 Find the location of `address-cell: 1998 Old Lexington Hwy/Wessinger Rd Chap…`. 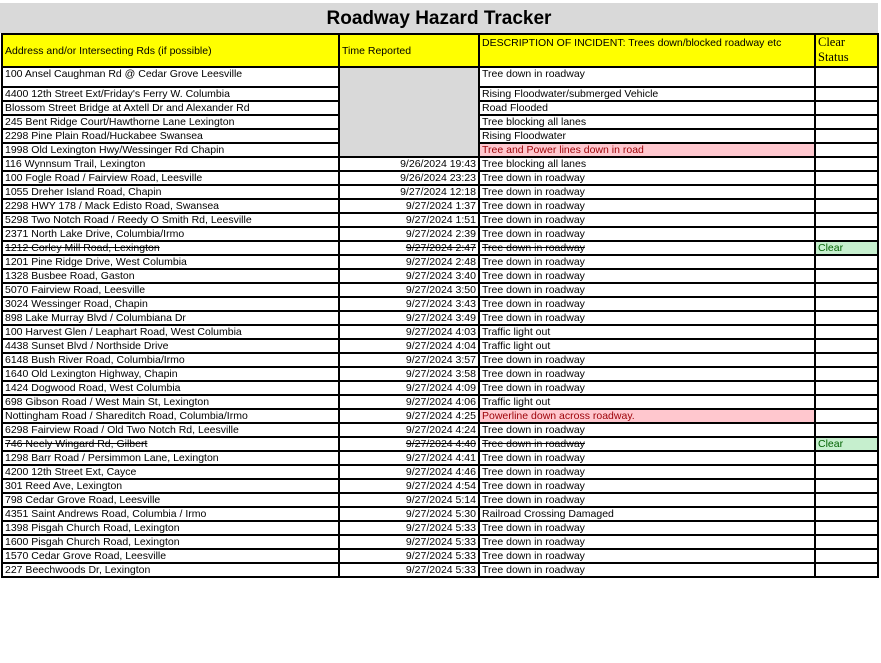

address-cell: 1998 Old Lexington Hwy/Wessinger Rd Chap… is located at coordinates (170, 150).